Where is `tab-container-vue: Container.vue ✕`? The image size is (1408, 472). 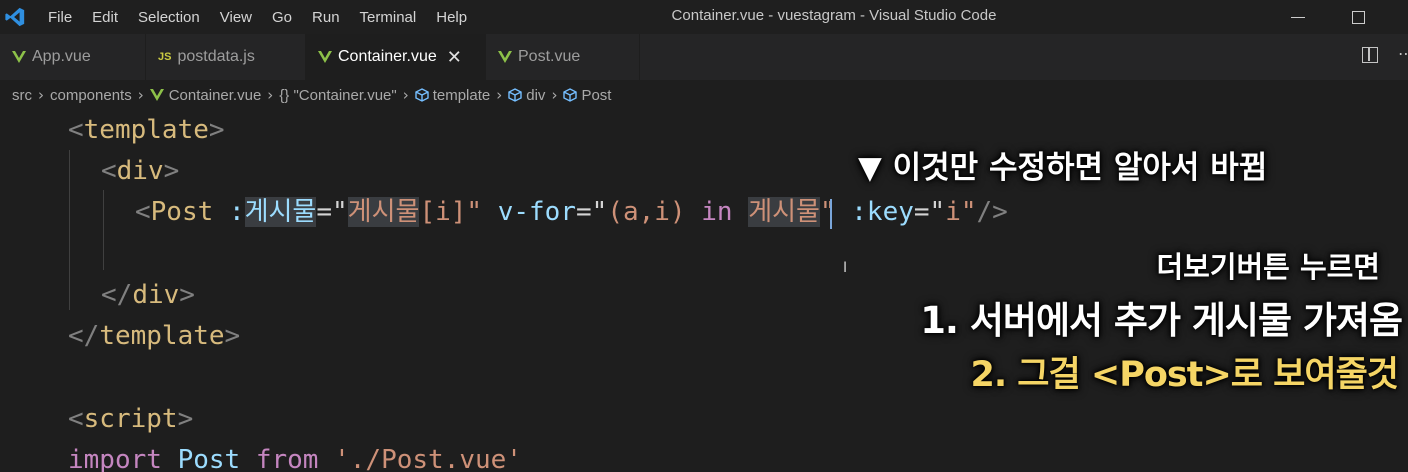
tab-container-vue: Container.vue ✕ is located at coordinates (396, 57).